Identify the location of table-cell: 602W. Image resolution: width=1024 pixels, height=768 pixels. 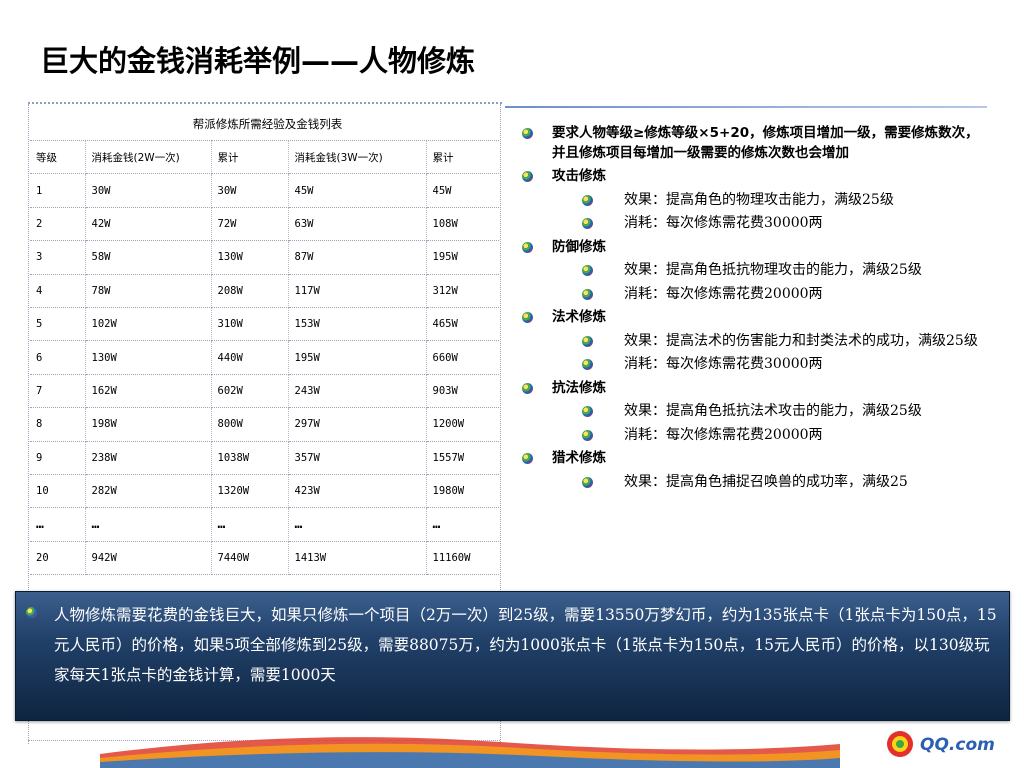
(250, 391).